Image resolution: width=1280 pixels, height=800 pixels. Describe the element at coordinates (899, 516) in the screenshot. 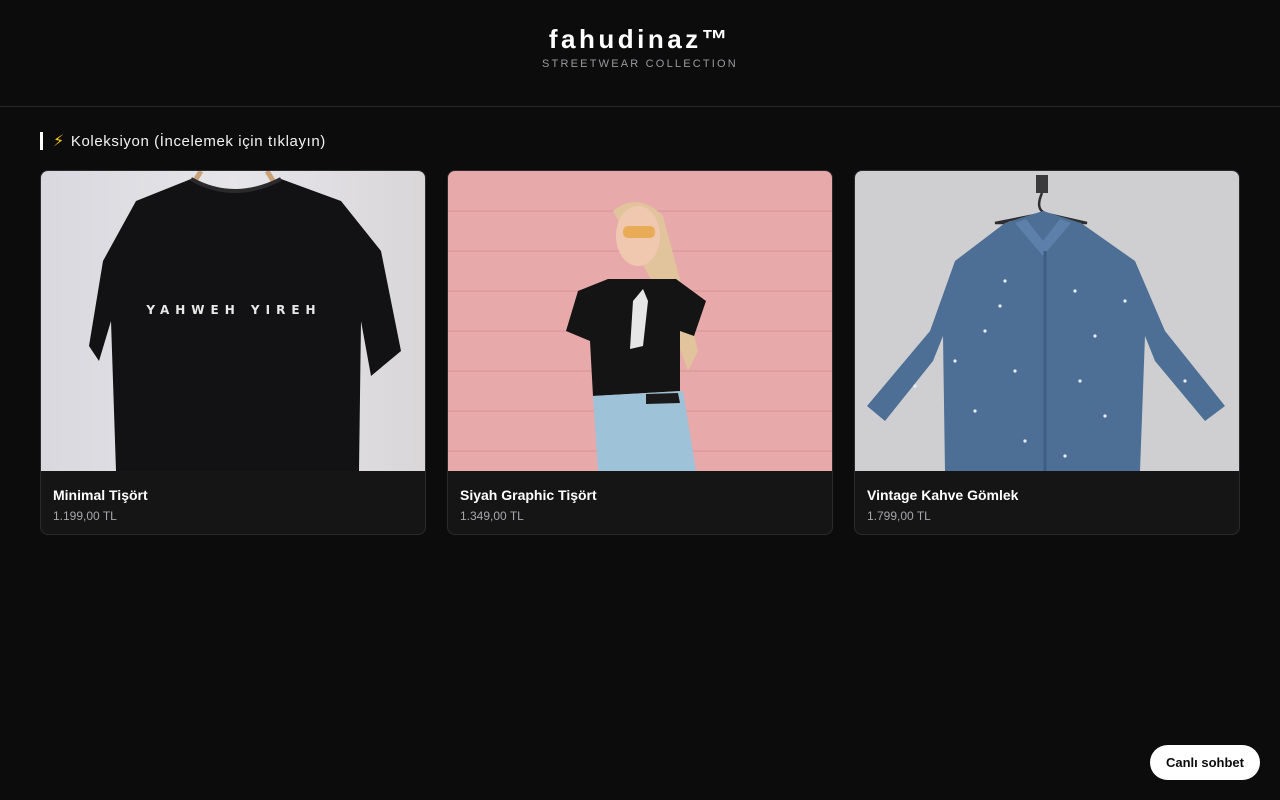

I see `product-price: 1.799,00 TL` at that location.